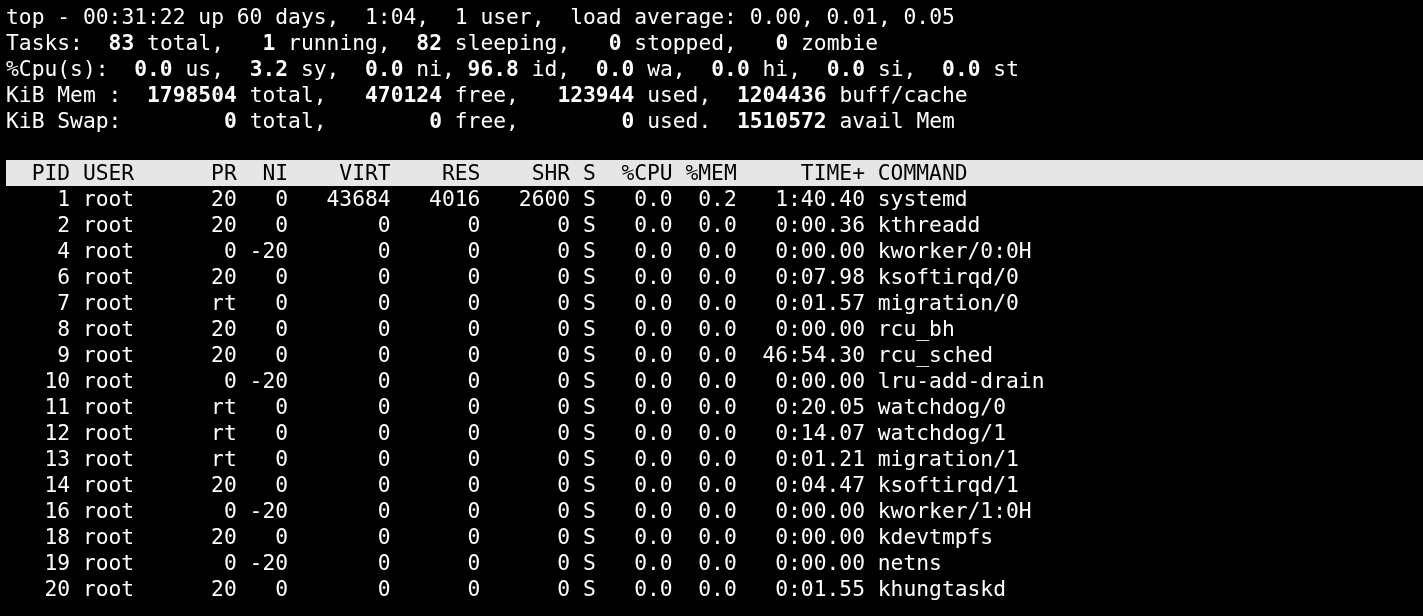 The width and height of the screenshot is (1423, 616). I want to click on table-cell-text: 2600, so click(544, 199).